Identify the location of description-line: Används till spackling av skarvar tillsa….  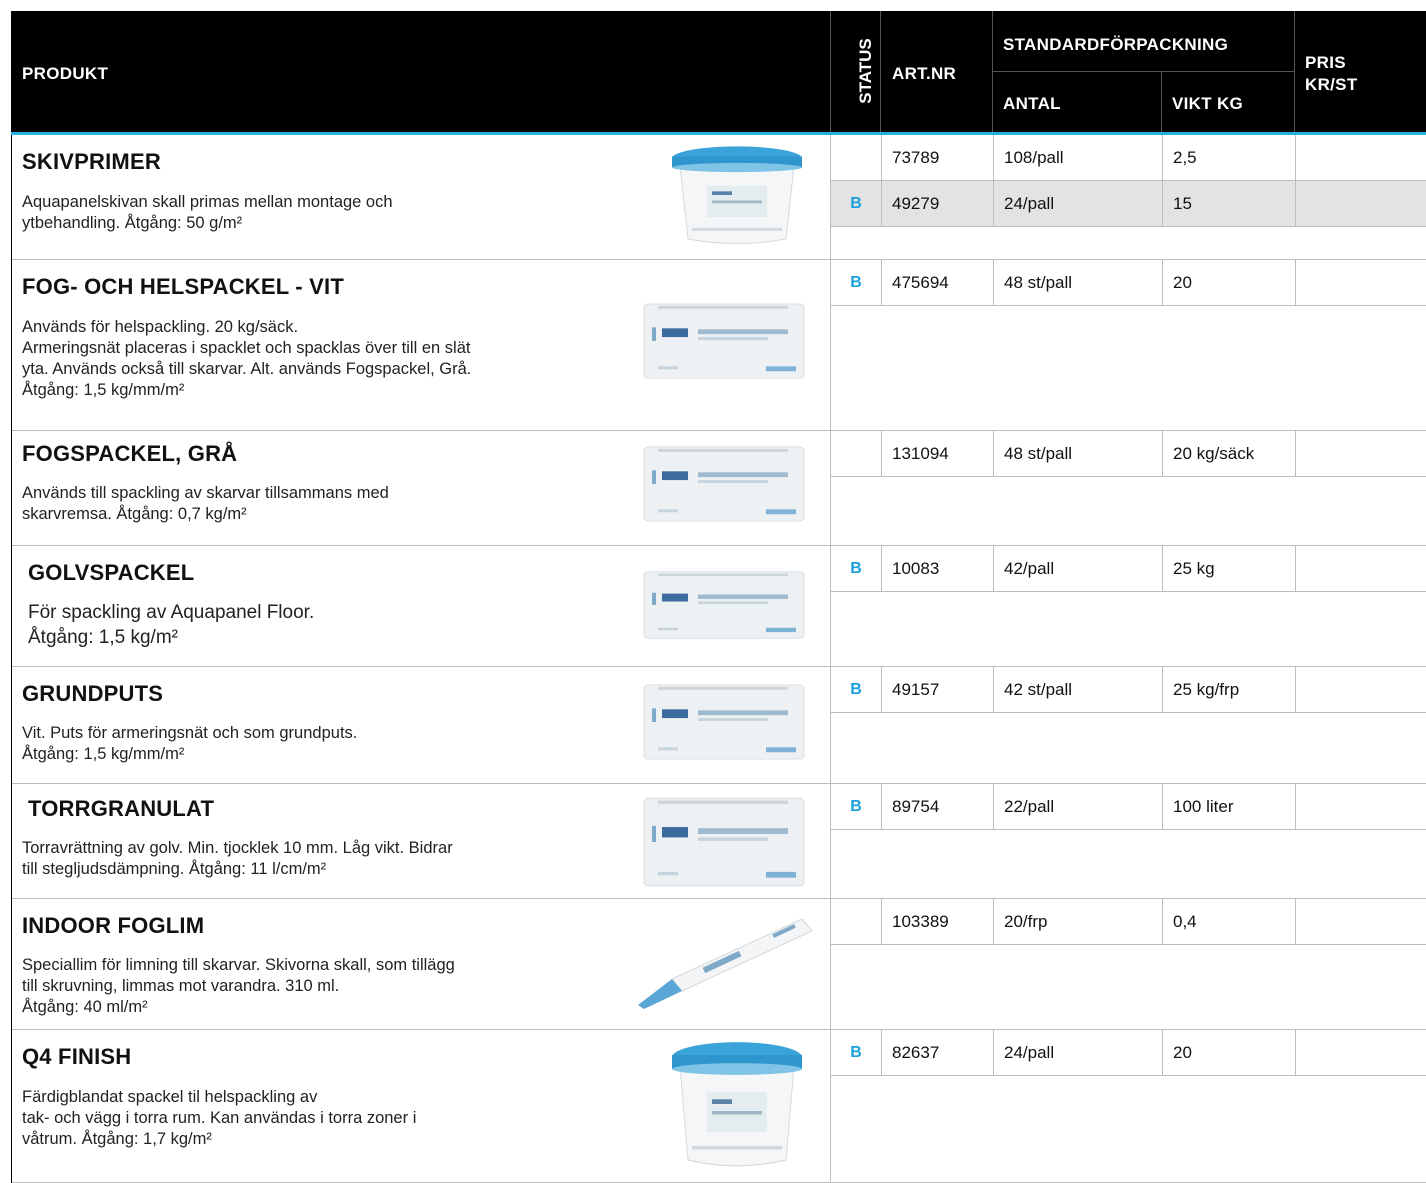
(205, 493).